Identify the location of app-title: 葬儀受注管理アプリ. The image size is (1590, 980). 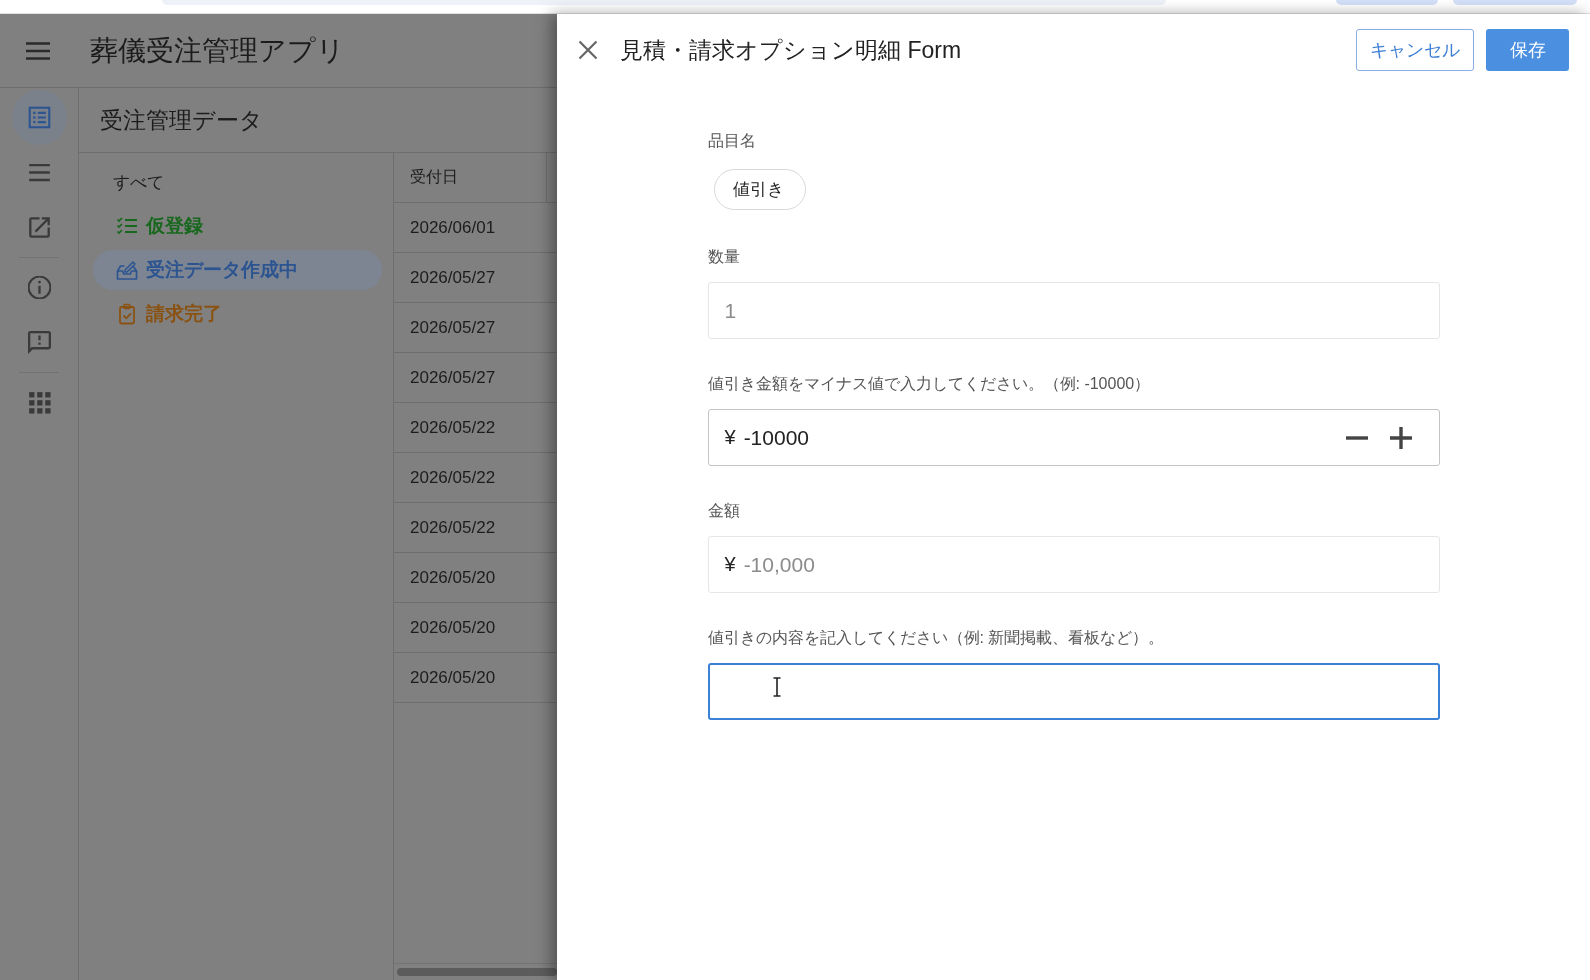
(217, 50).